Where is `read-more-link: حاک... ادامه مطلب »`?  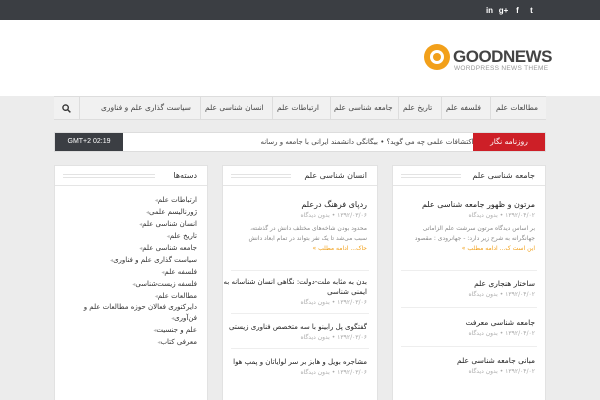
read-more-link: حاک... ادامه مطلب » is located at coordinates (307, 249).